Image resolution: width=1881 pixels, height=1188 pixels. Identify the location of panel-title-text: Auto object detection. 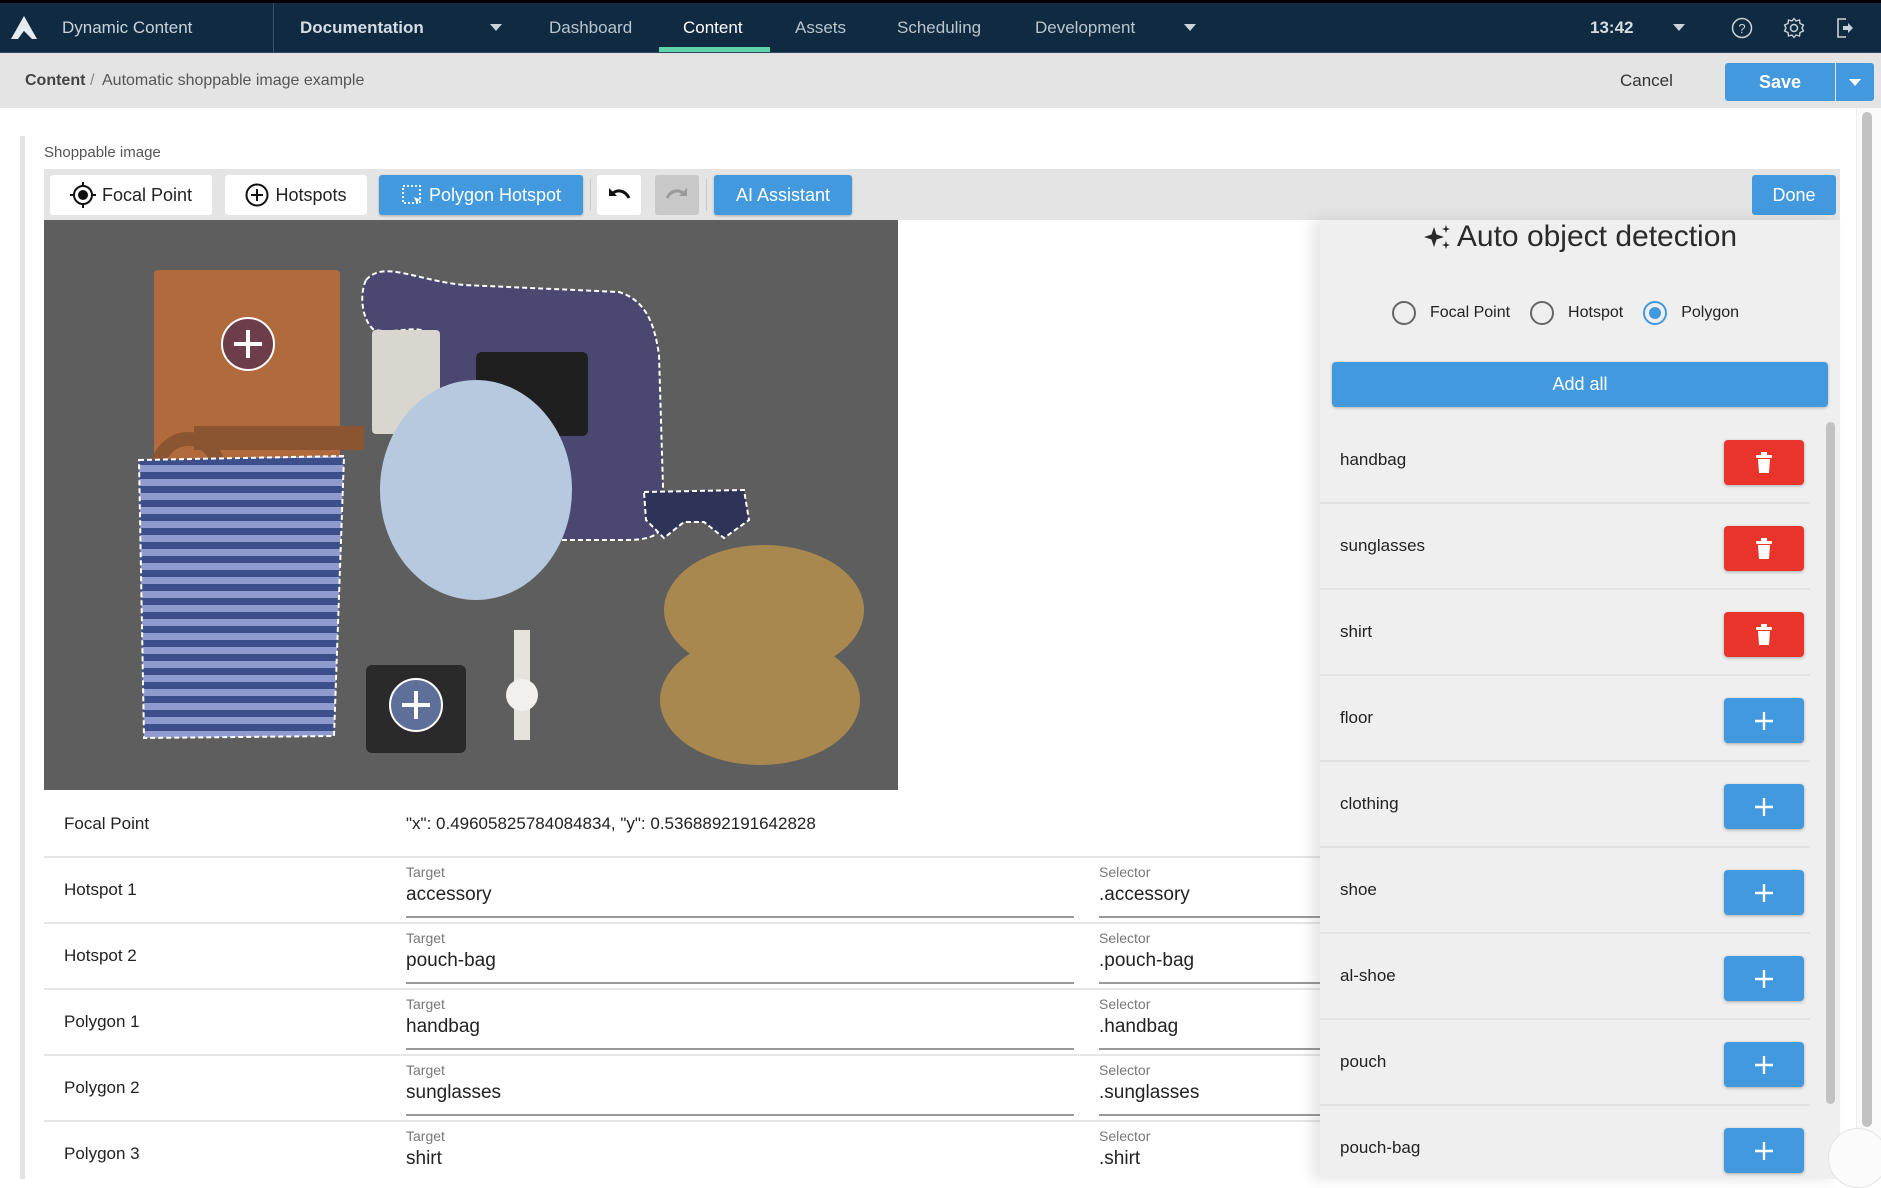
(1597, 236).